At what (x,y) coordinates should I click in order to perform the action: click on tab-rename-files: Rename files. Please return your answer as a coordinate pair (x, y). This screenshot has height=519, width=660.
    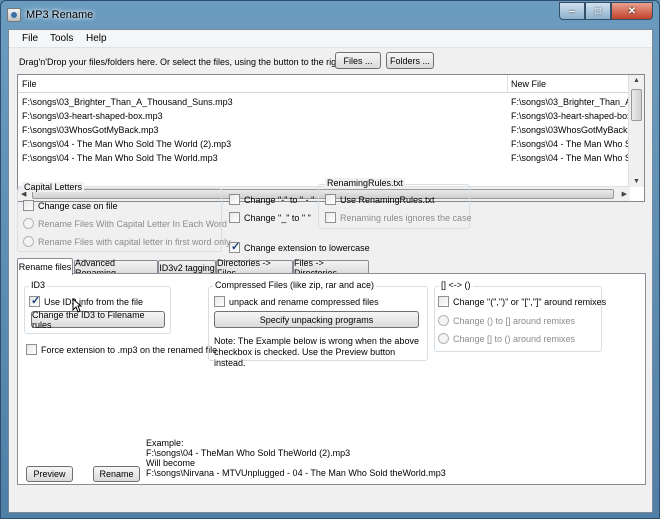
    Looking at the image, I should click on (45, 266).